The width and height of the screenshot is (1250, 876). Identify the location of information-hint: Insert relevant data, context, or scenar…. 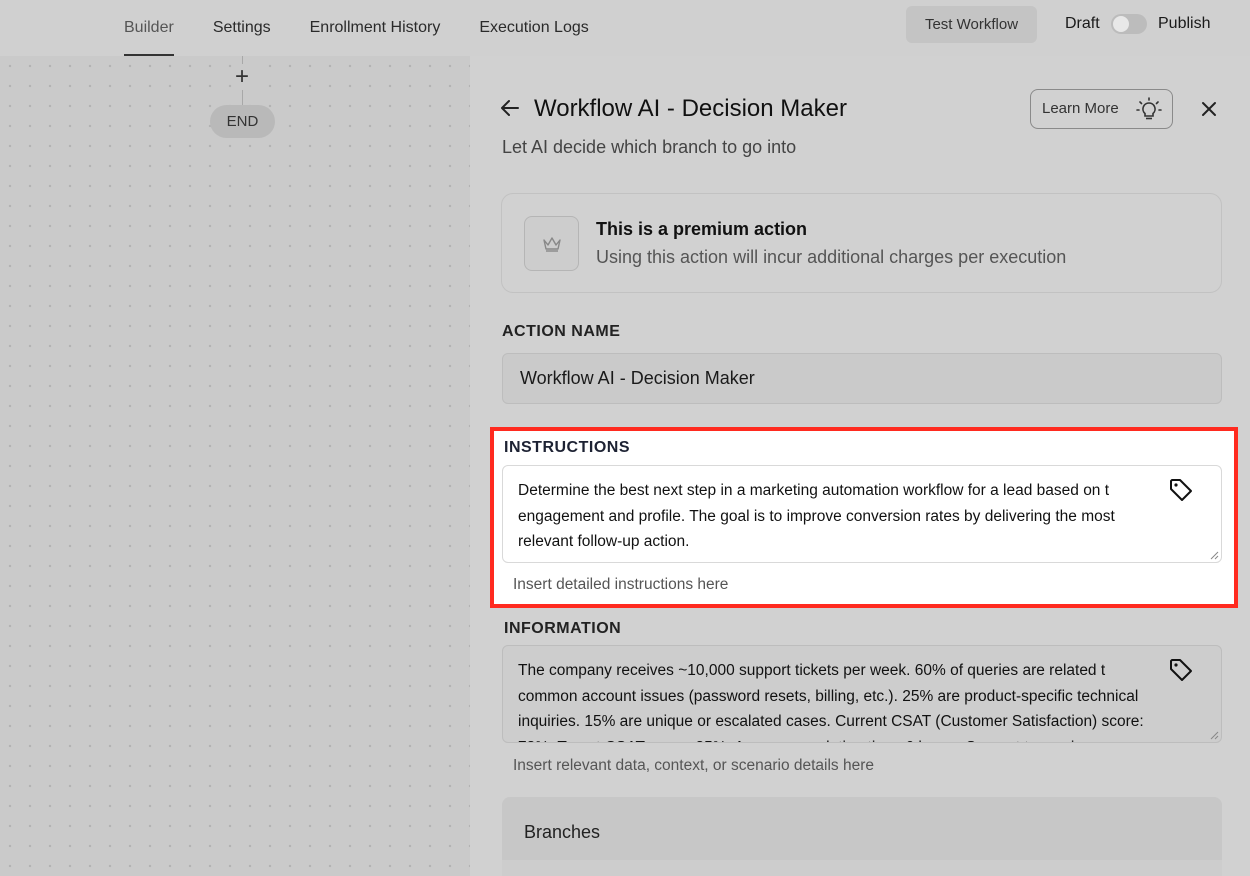
(694, 765).